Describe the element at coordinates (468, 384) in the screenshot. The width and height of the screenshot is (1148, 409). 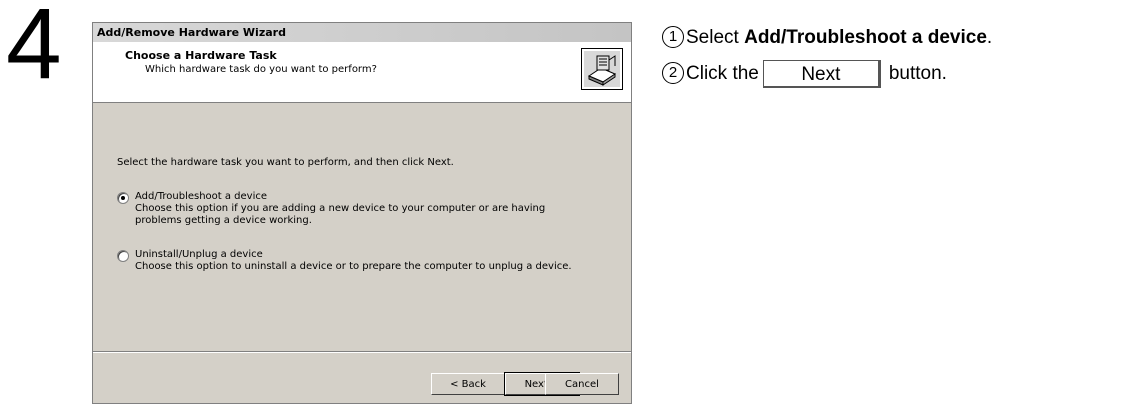
I see `back-button: < Back` at that location.